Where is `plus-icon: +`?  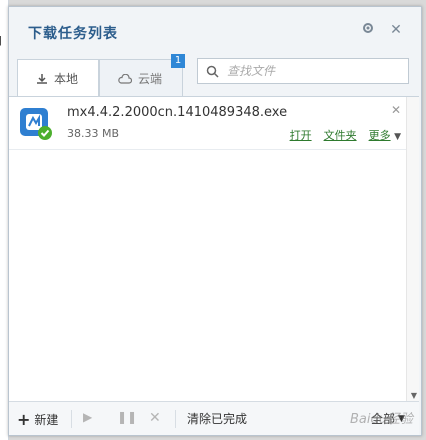
plus-icon: + is located at coordinates (24, 419).